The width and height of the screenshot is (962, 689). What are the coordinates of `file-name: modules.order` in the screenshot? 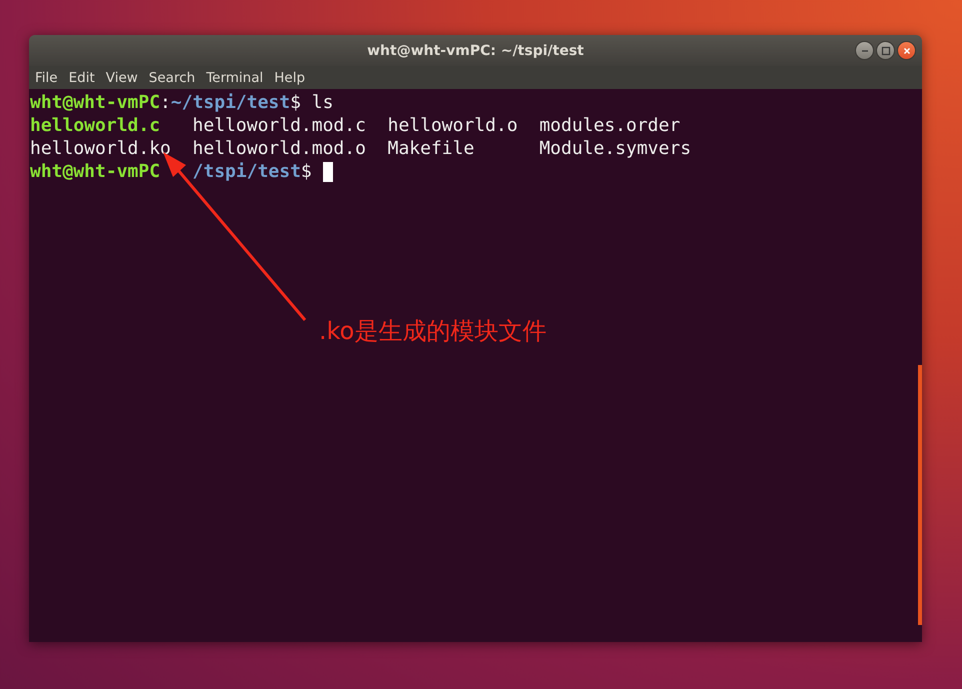 It's located at (609, 125).